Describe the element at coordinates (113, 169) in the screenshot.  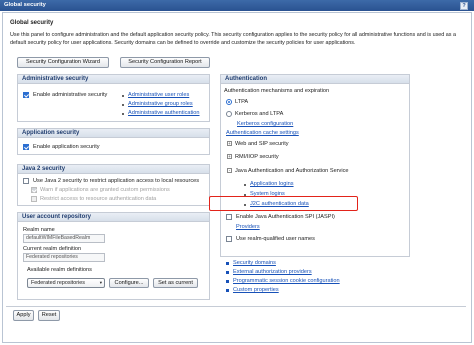
I see `panel-title: Java 2 security` at that location.